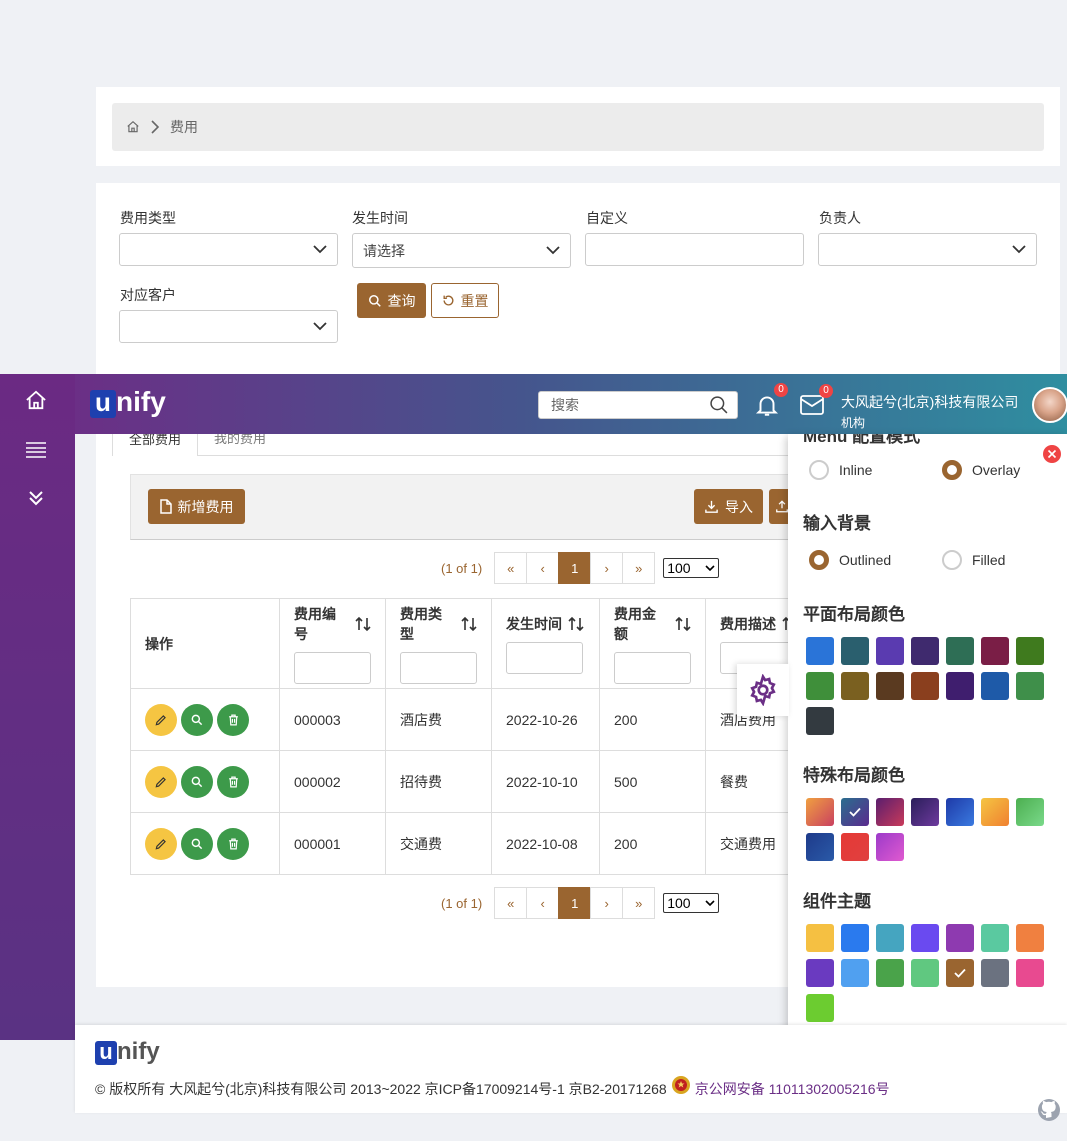 The height and width of the screenshot is (1141, 1067). I want to click on search-icon, so click(719, 405).